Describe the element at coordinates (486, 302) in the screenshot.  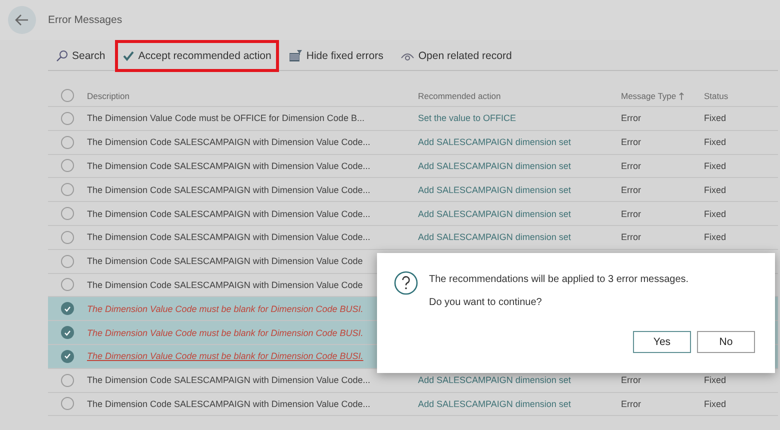
I see `dialog-question: Do you want to continue?` at that location.